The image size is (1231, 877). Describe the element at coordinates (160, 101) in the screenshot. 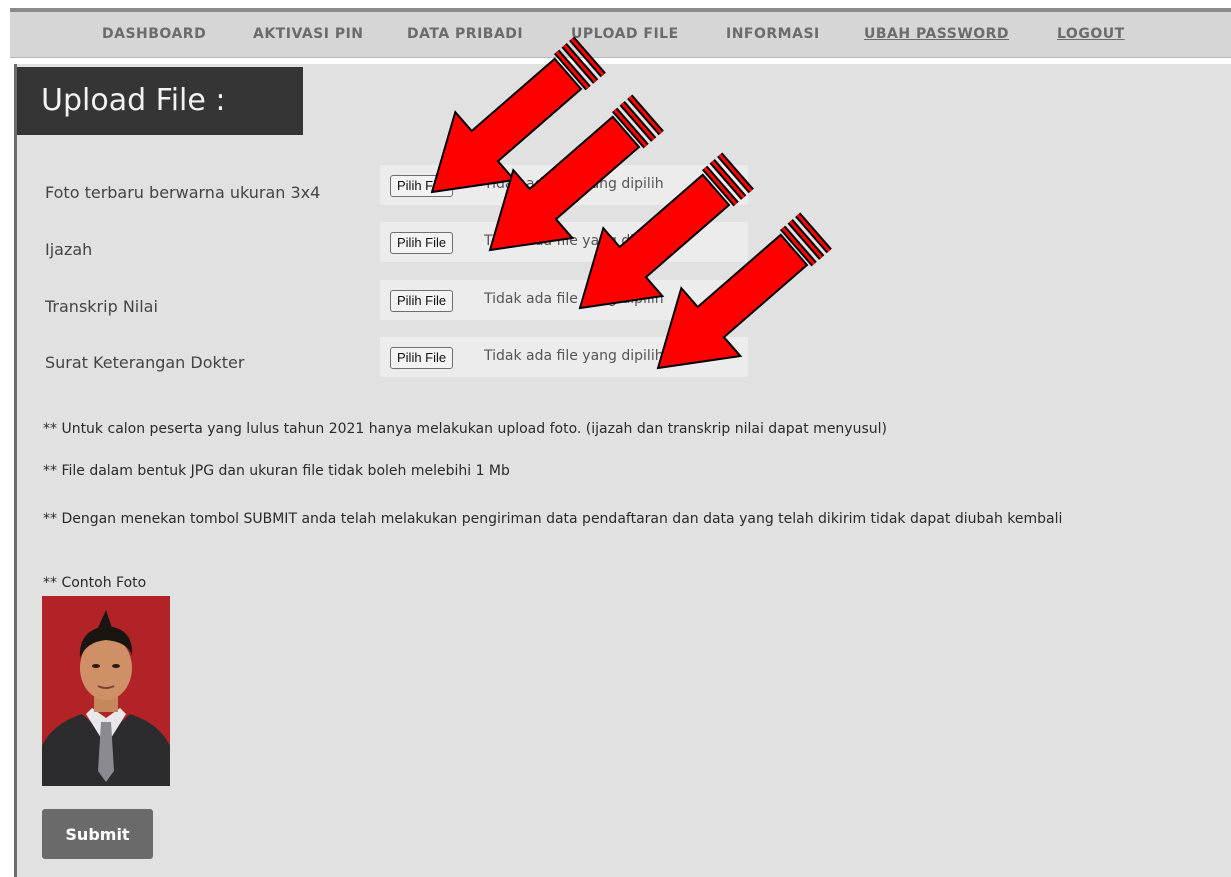

I see `page-title: Upload File :` at that location.